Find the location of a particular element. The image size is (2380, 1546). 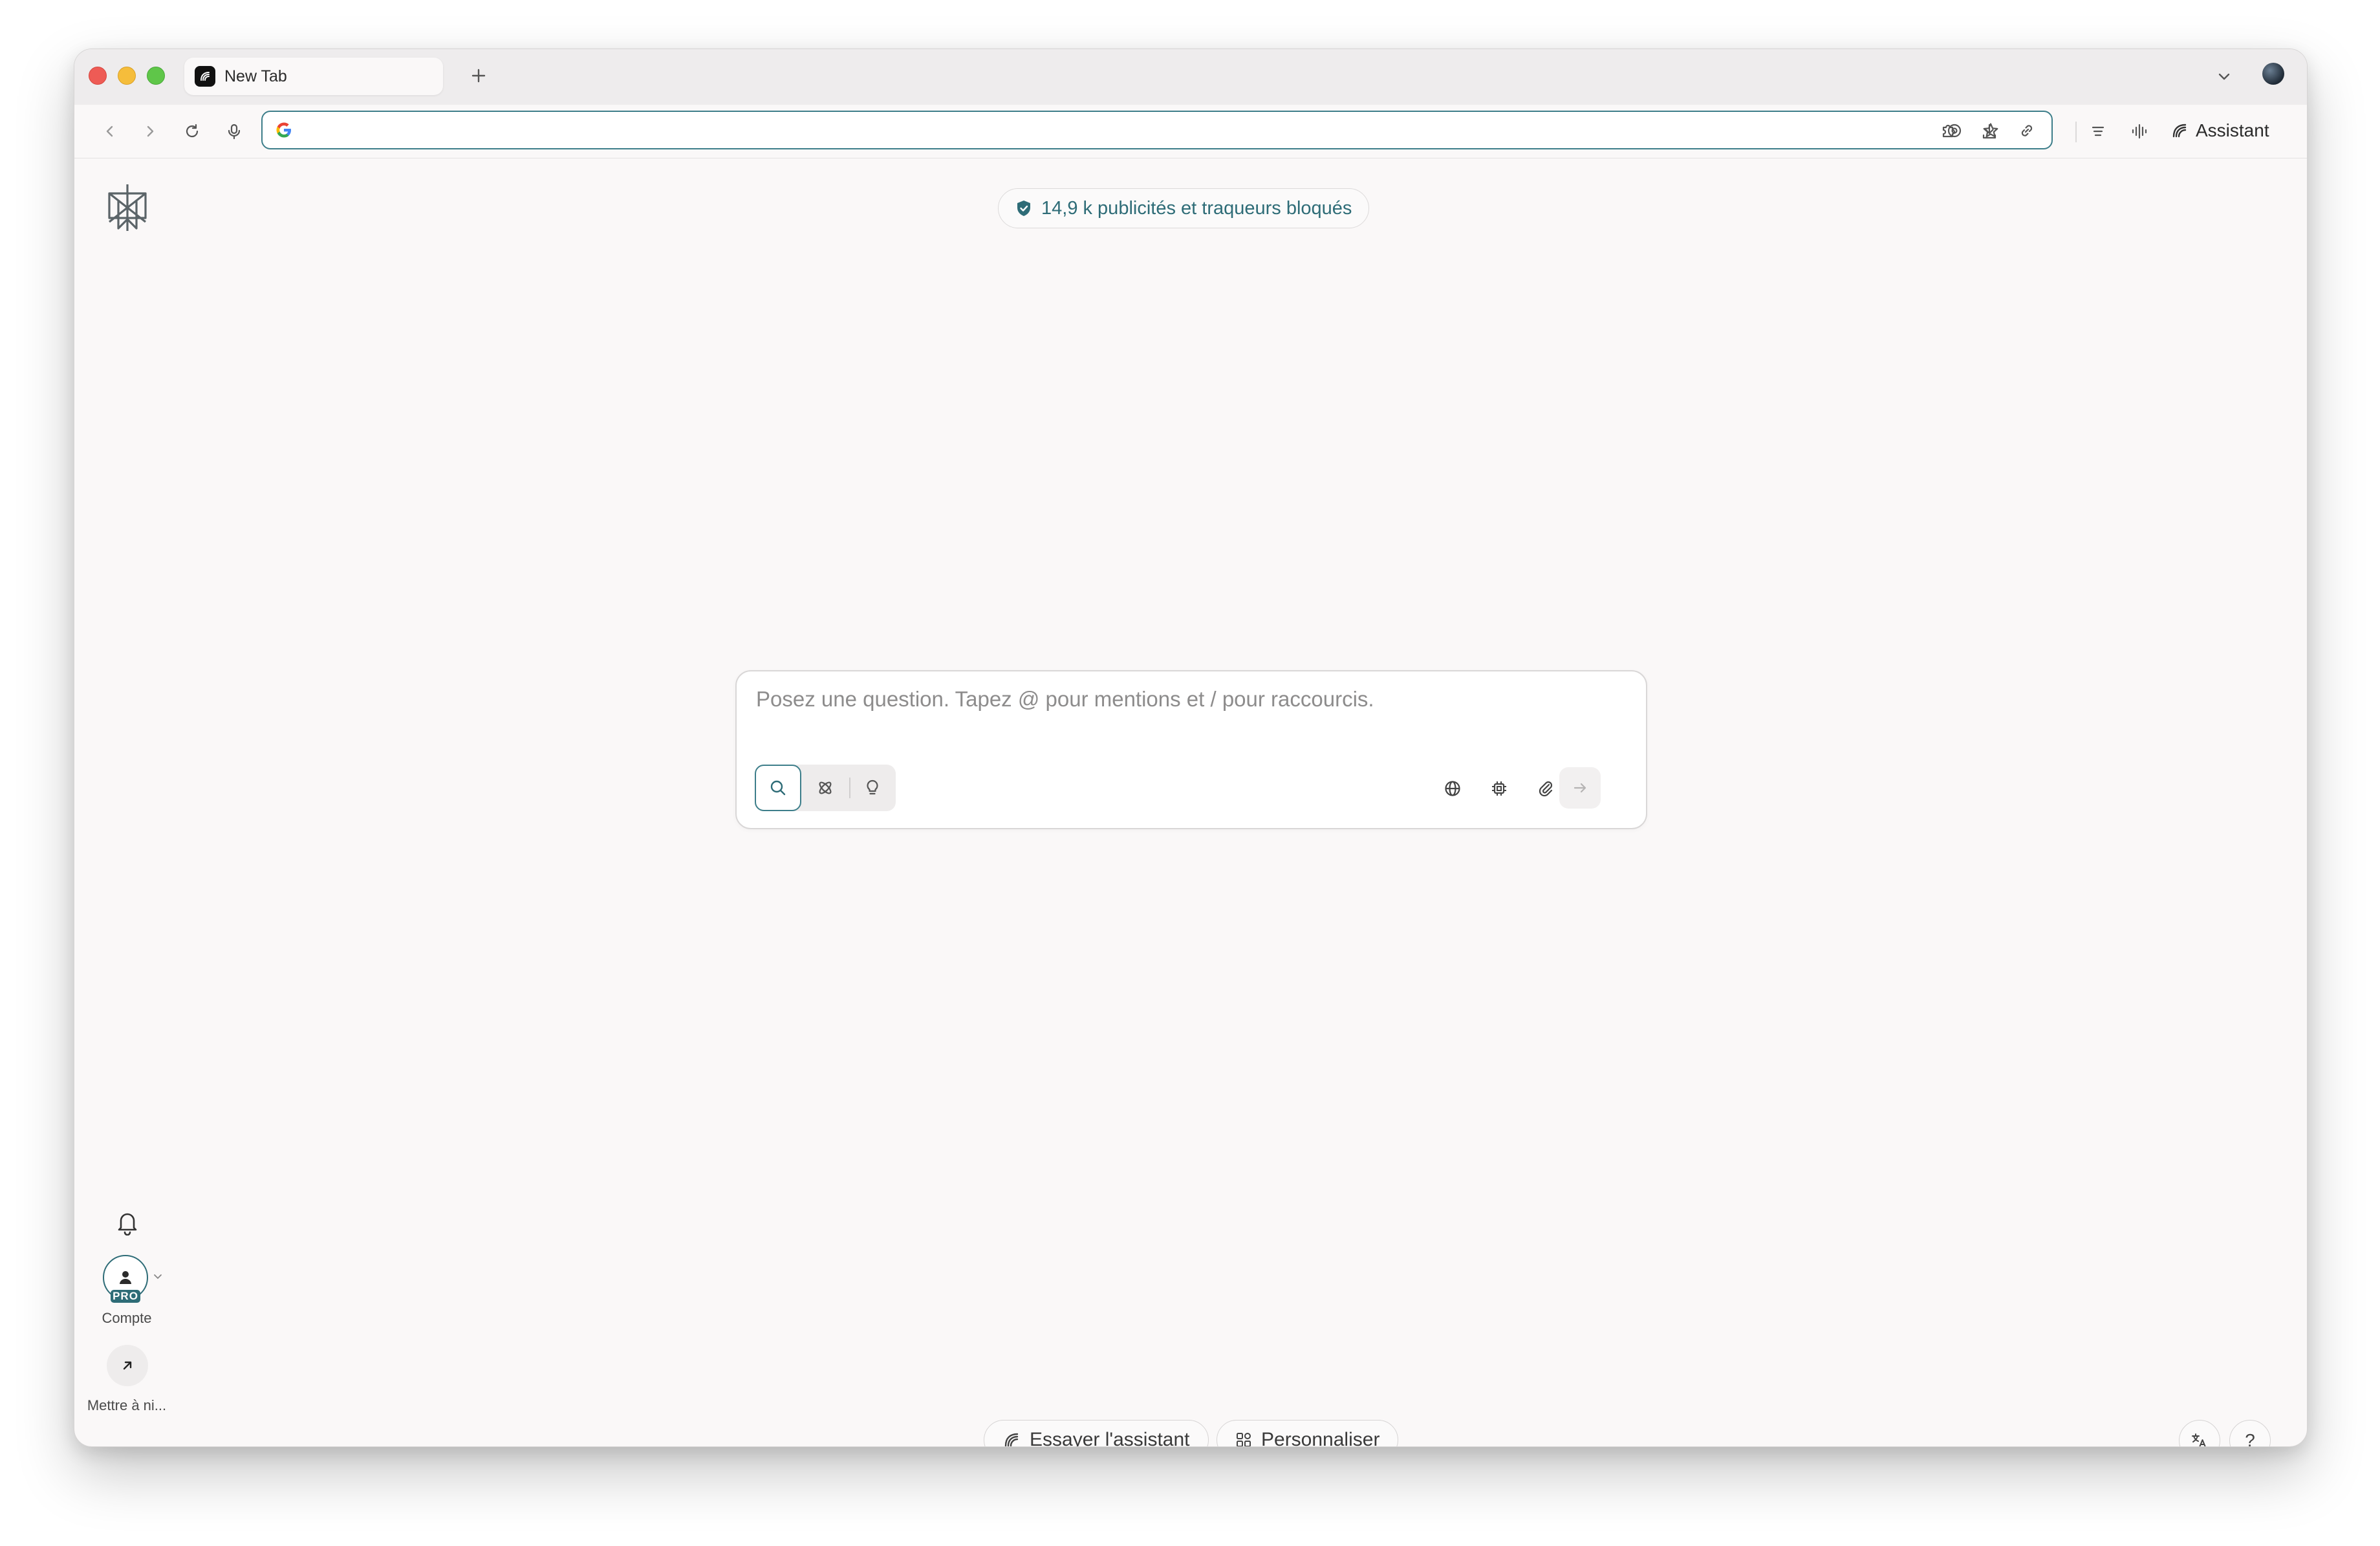

upgrade-button is located at coordinates (127, 1365).